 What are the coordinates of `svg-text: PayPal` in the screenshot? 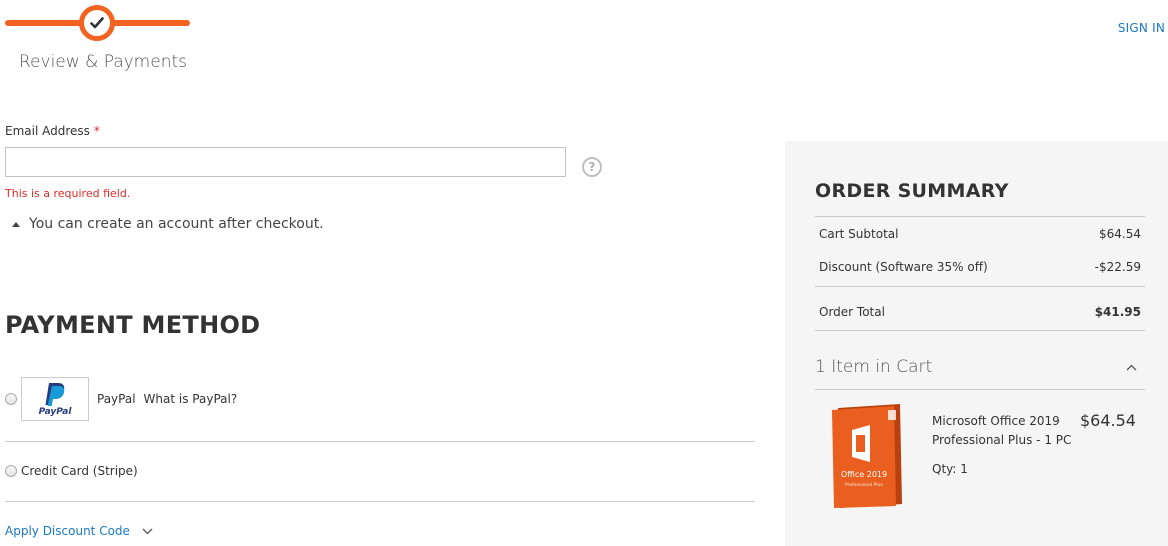 It's located at (56, 412).